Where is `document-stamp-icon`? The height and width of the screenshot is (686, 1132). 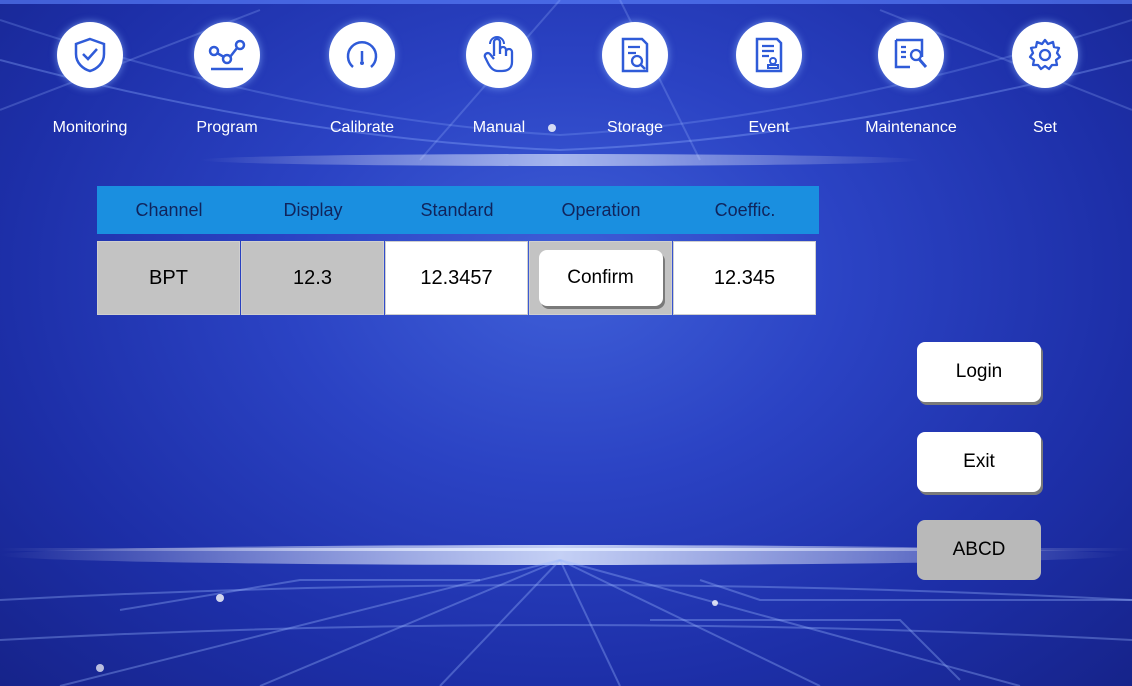 document-stamp-icon is located at coordinates (769, 55).